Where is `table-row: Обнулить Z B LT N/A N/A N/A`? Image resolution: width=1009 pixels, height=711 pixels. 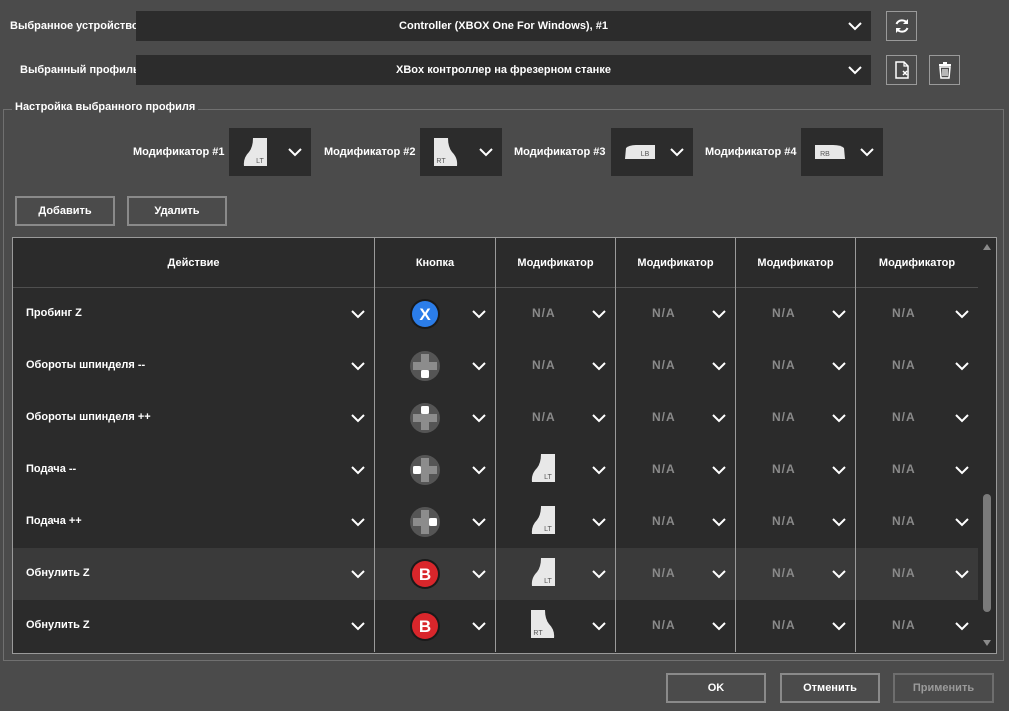 table-row: Обнулить Z B LT N/A N/A N/A is located at coordinates (495, 574).